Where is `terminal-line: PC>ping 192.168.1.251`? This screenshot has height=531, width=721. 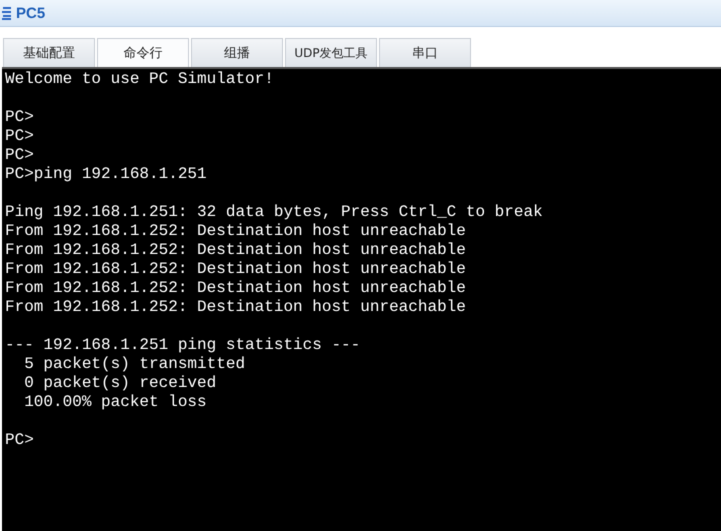 terminal-line: PC>ping 192.168.1.251 is located at coordinates (106, 174).